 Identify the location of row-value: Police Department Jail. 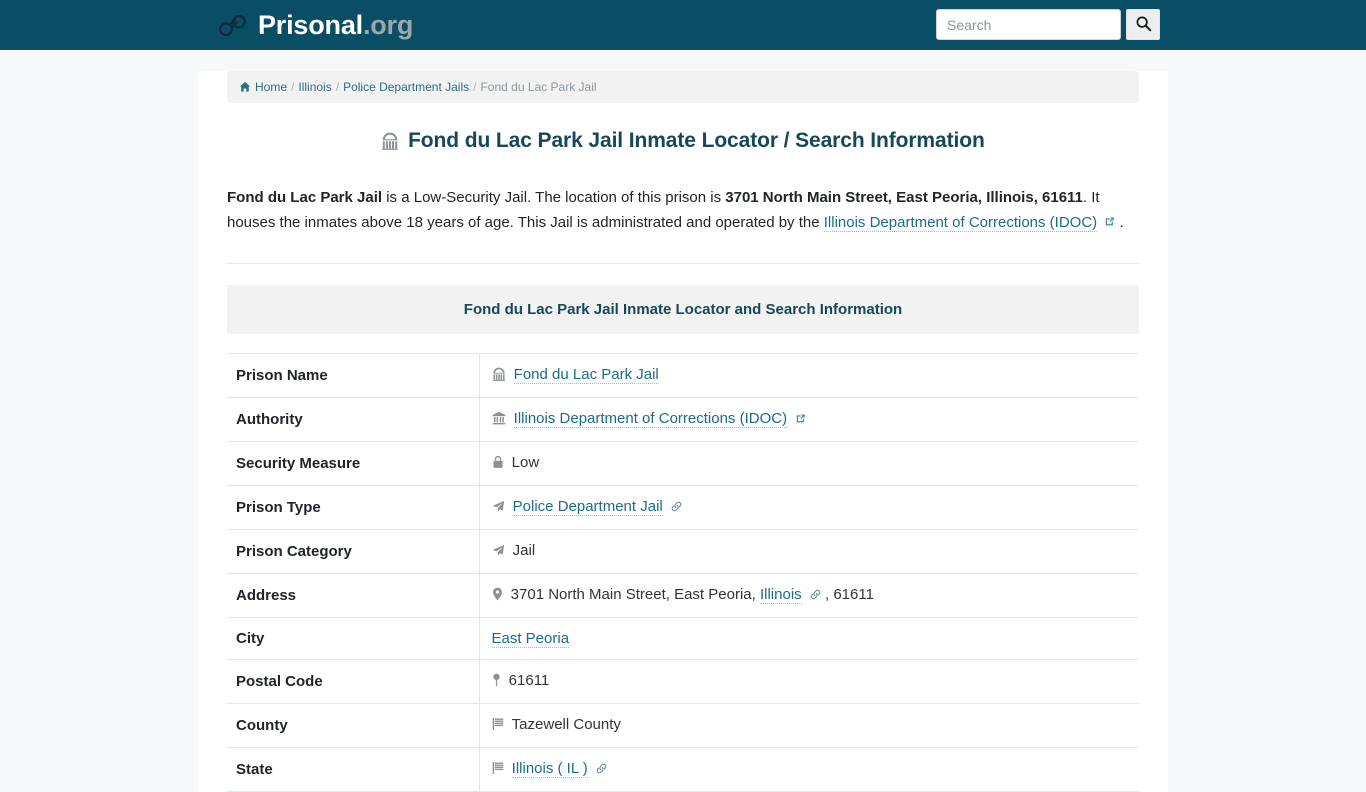
(809, 508).